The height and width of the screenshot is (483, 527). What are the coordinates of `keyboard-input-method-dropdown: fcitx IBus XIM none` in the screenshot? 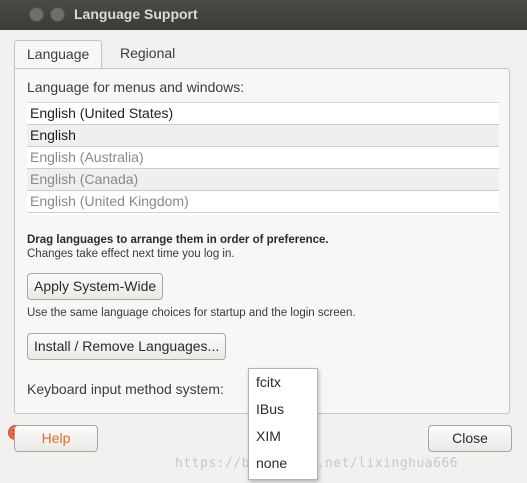 It's located at (283, 424).